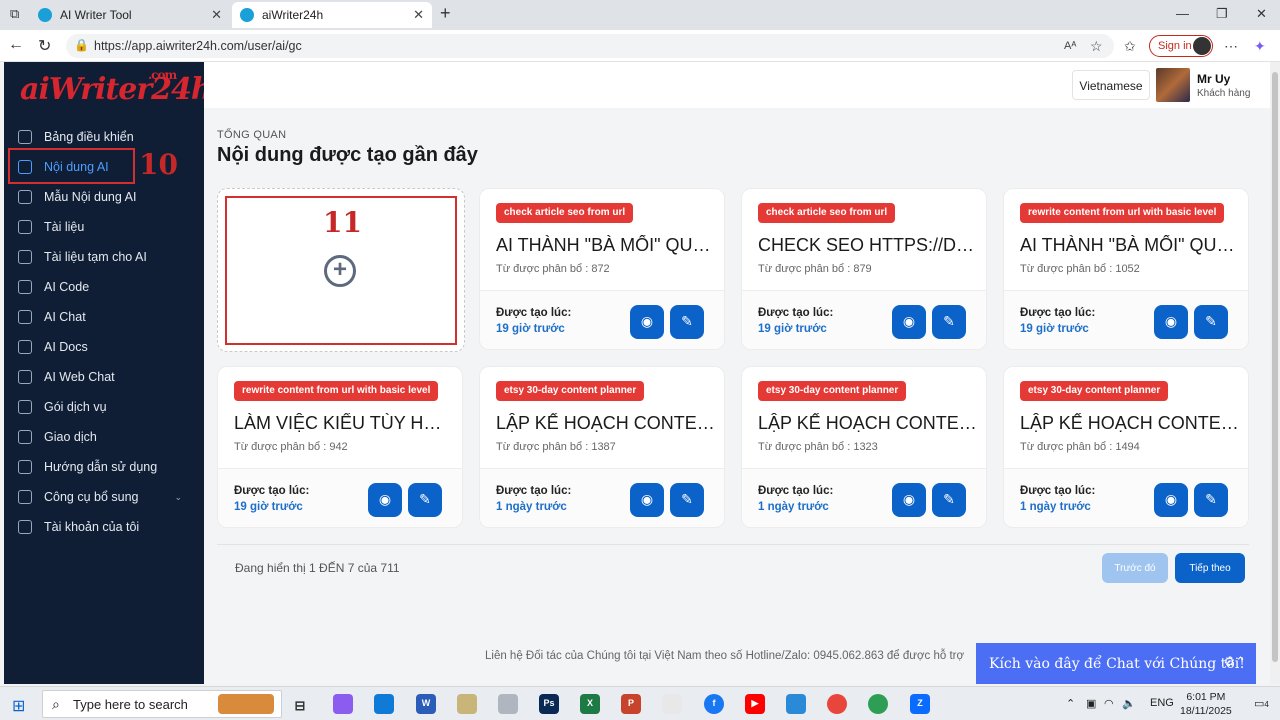 The height and width of the screenshot is (720, 1280). I want to click on code-icon, so click(25, 287).